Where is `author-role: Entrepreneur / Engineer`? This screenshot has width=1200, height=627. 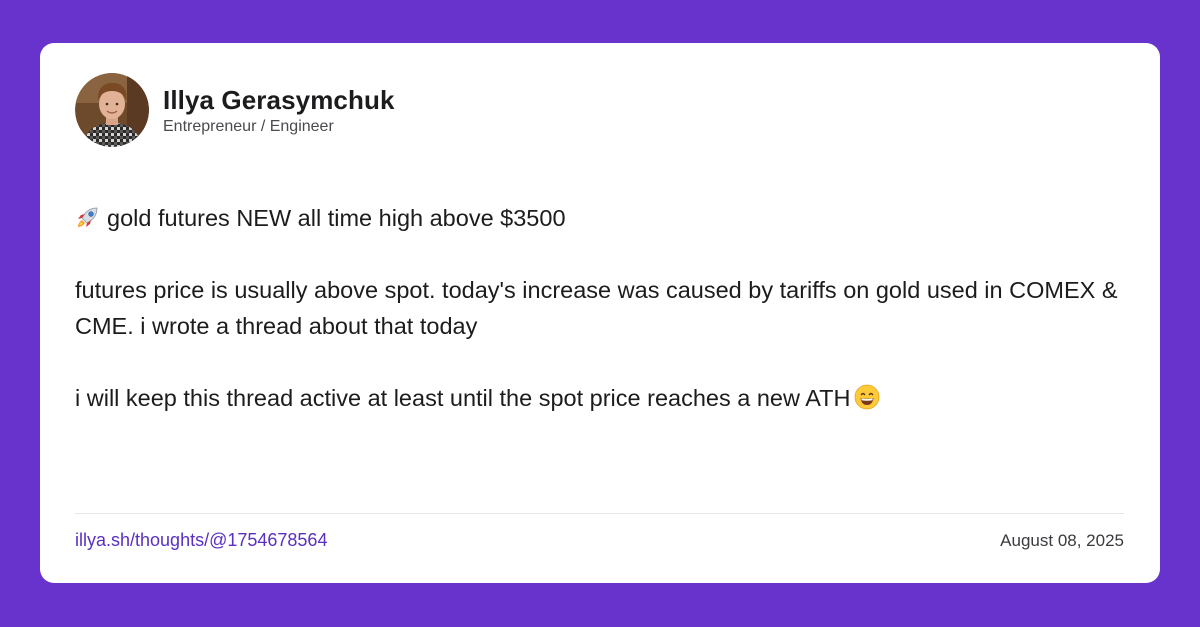
author-role: Entrepreneur / Engineer is located at coordinates (248, 126).